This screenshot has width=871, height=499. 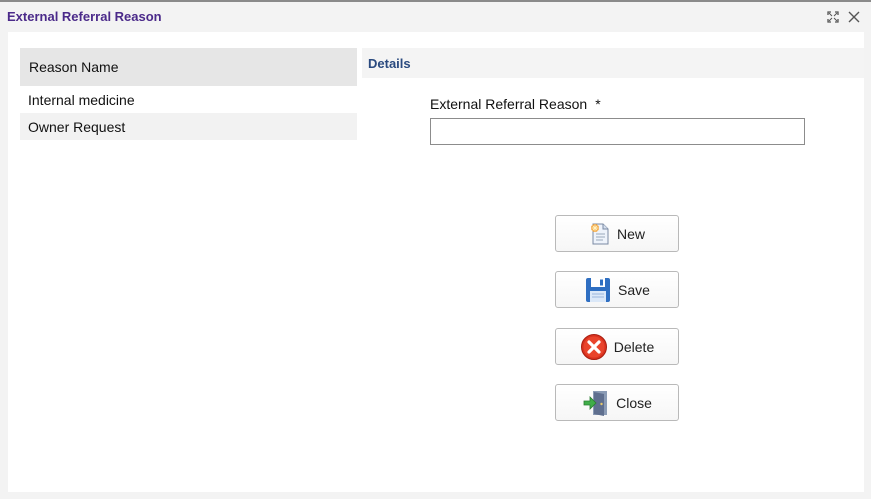 I want to click on new-button: New, so click(x=617, y=233).